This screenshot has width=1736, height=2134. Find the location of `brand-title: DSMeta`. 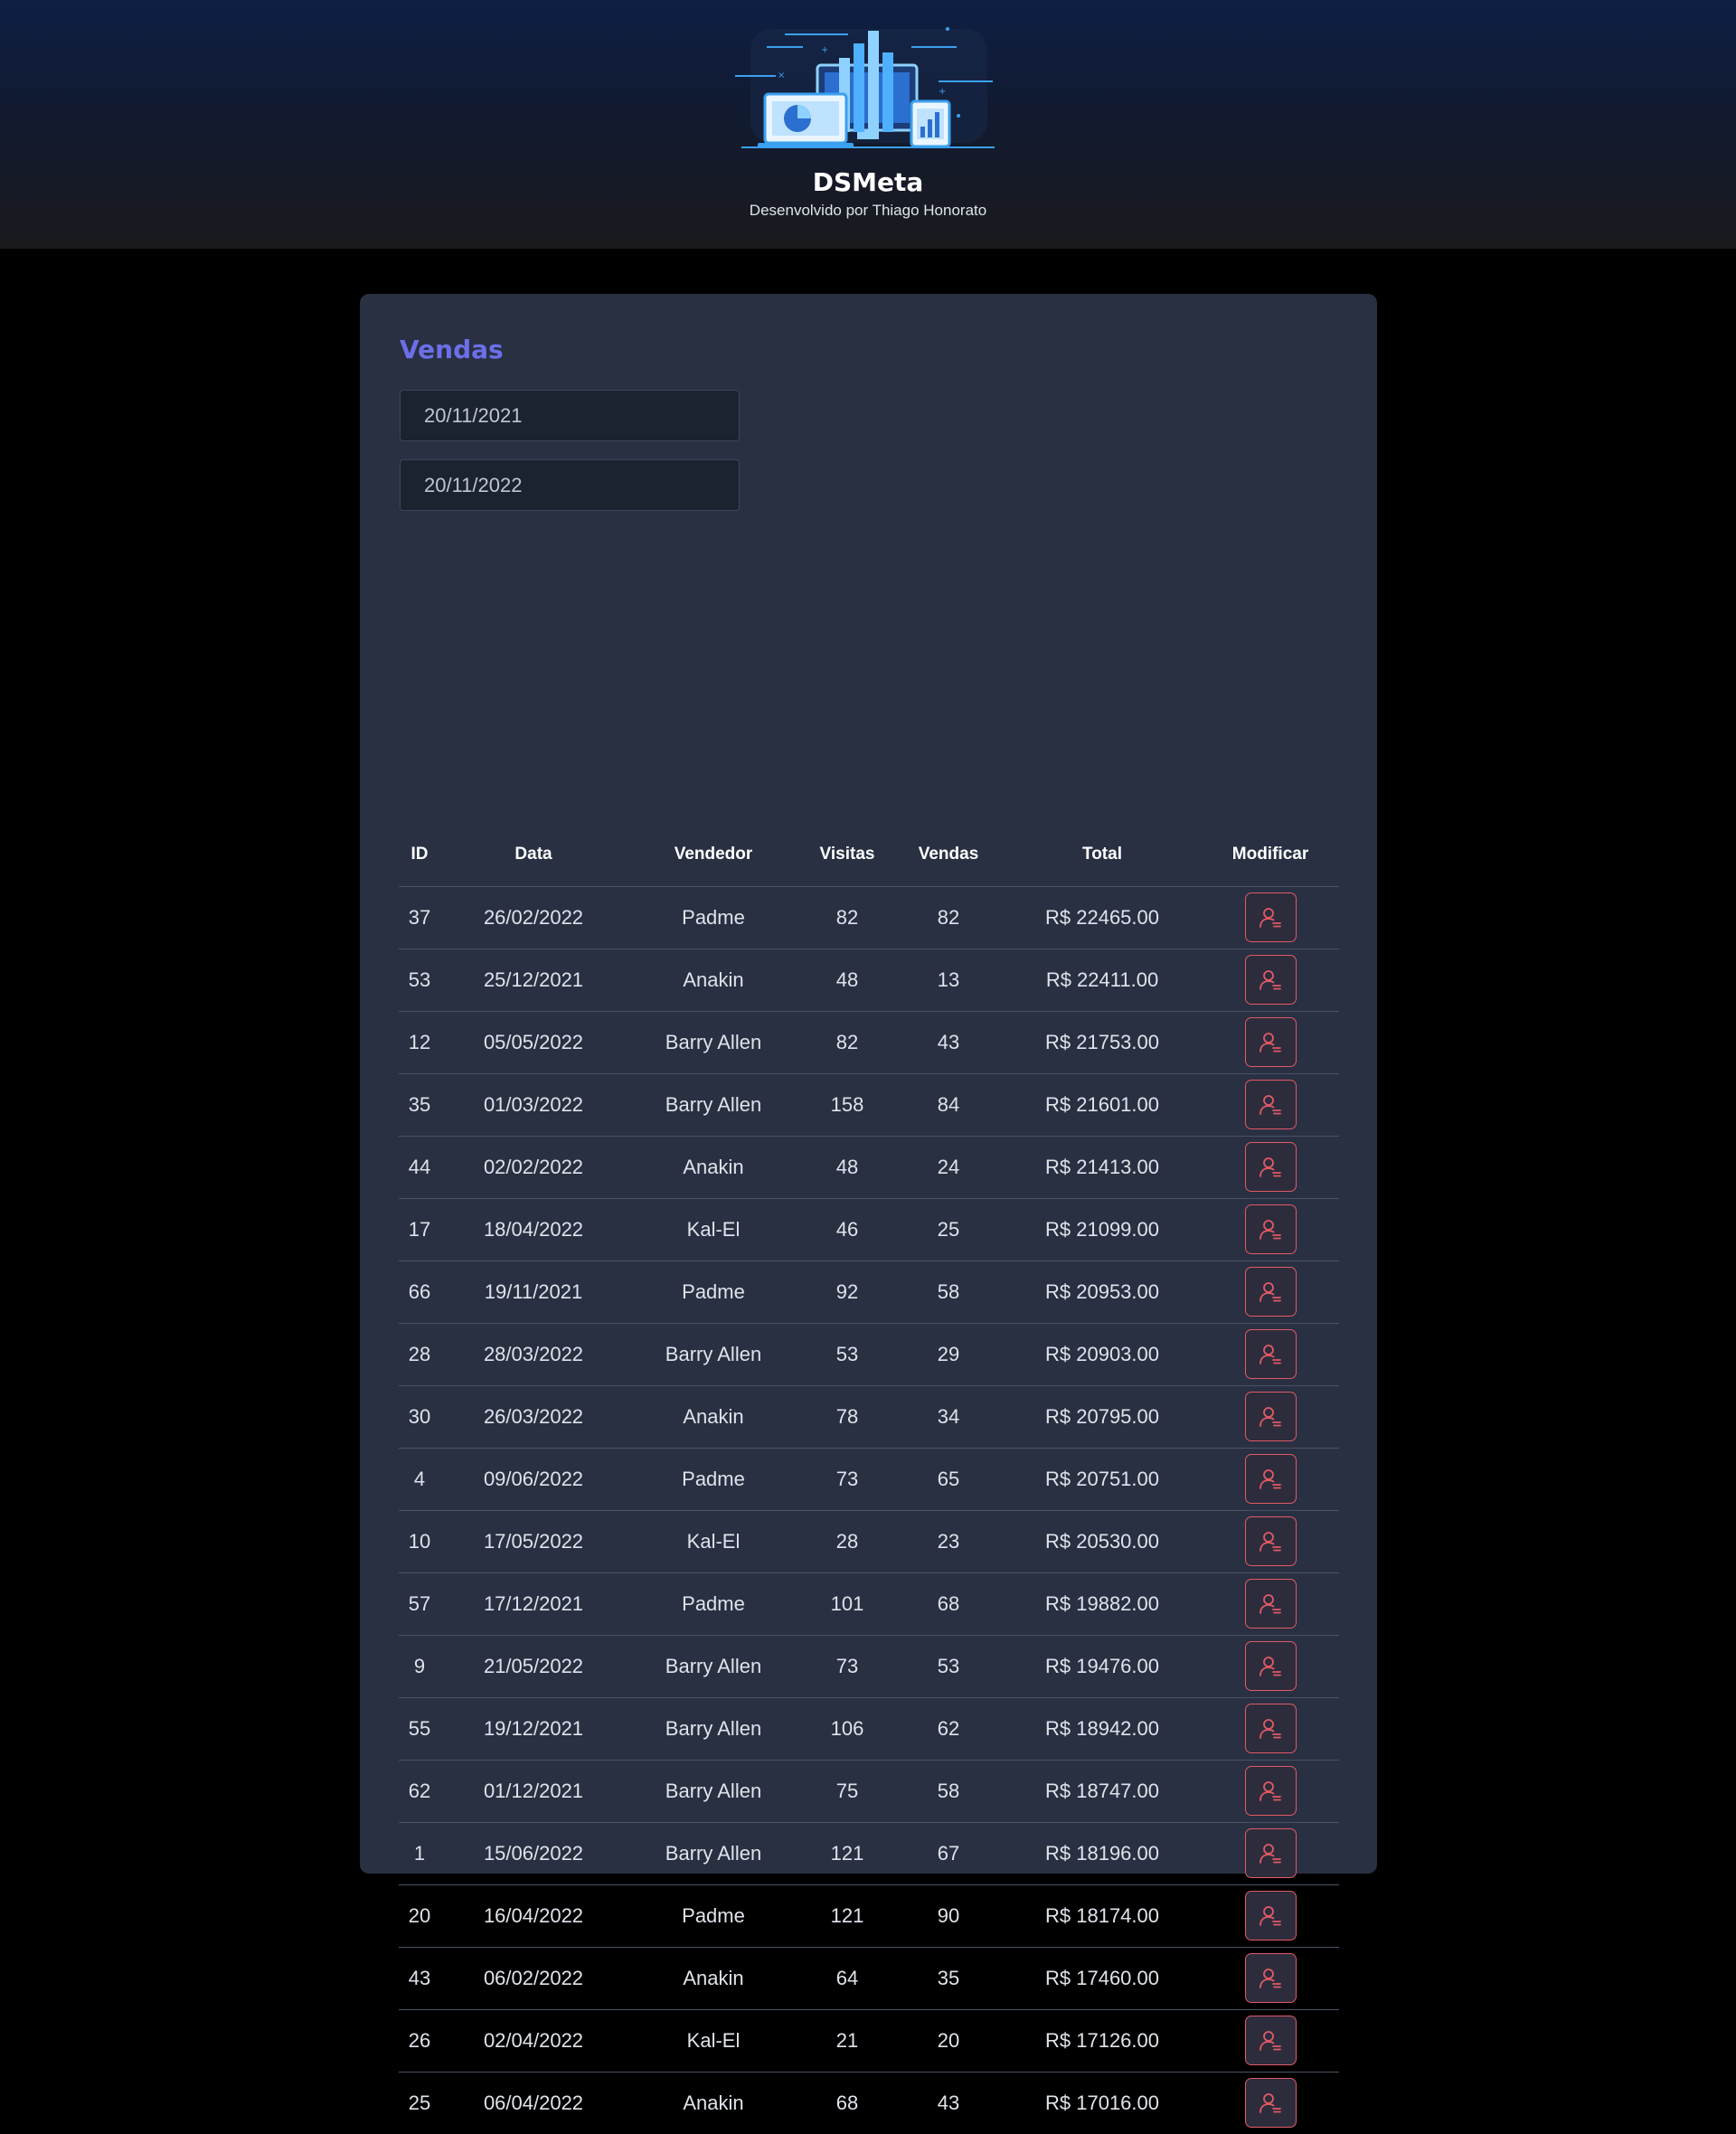

brand-title: DSMeta is located at coordinates (868, 182).